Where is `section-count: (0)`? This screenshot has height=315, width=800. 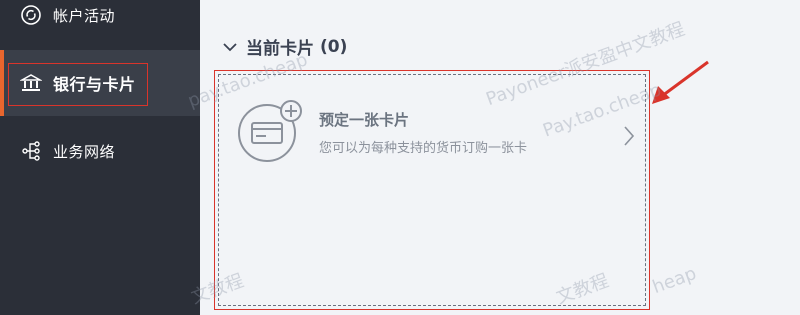
section-count: (0) is located at coordinates (334, 46).